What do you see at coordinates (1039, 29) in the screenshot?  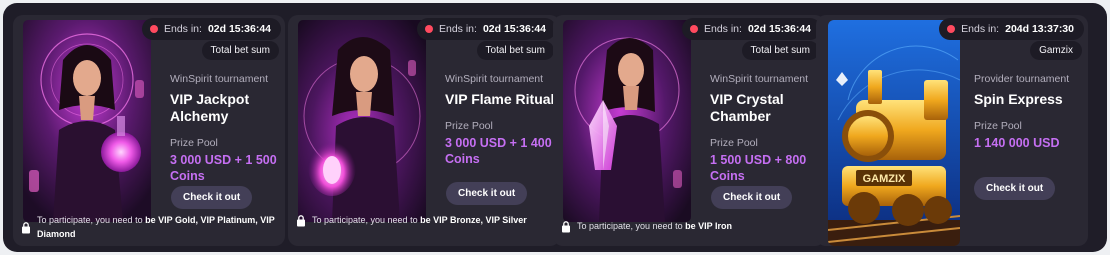 I see `timer-value: 204d 13:37:30` at bounding box center [1039, 29].